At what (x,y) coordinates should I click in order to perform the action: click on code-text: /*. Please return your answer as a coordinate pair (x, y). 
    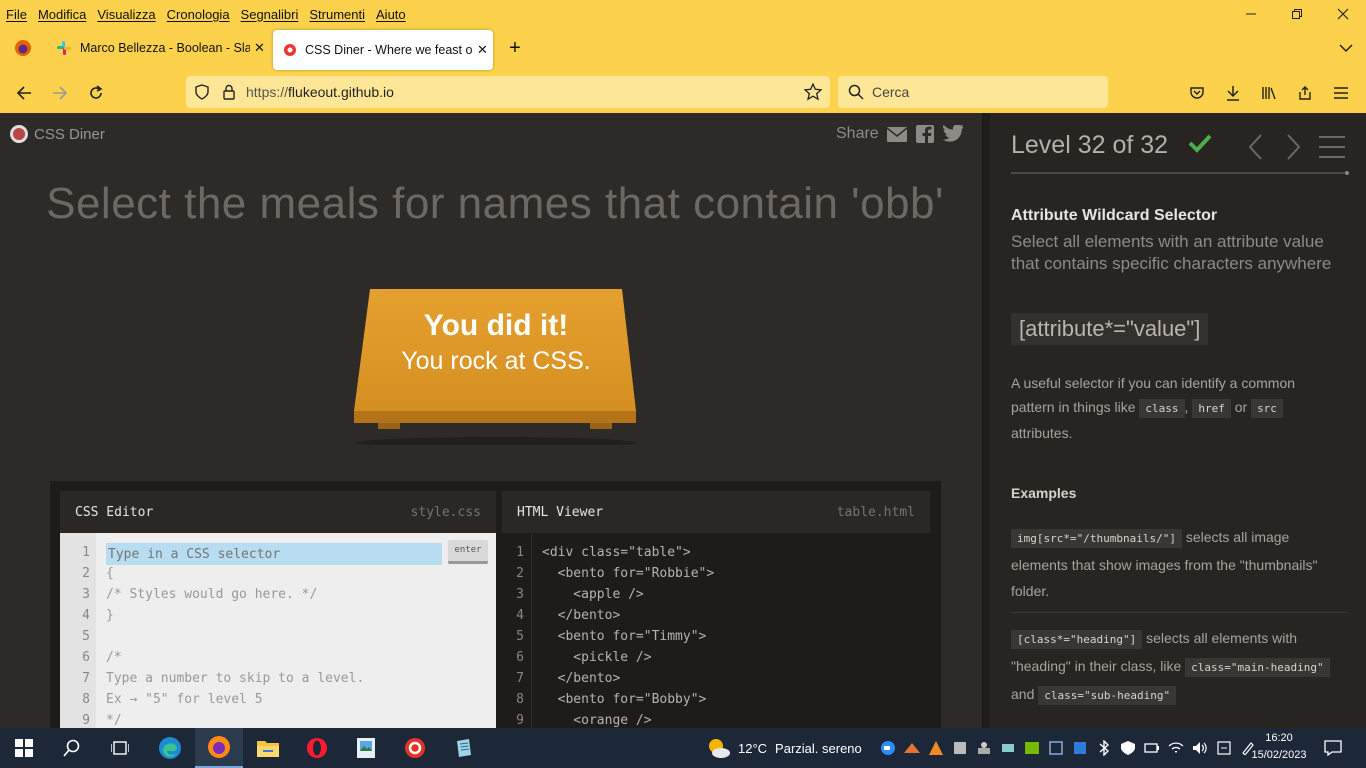
    Looking at the image, I should click on (114, 657).